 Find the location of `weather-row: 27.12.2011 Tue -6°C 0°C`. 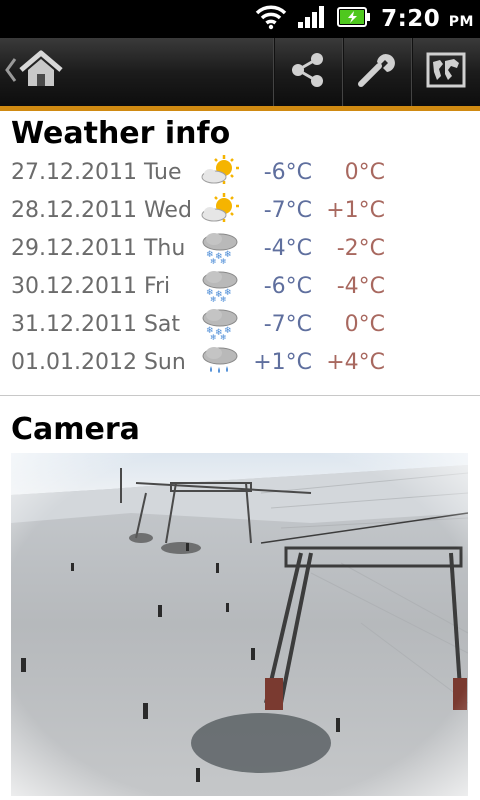

weather-row: 27.12.2011 Tue -6°C 0°C is located at coordinates (240, 173).